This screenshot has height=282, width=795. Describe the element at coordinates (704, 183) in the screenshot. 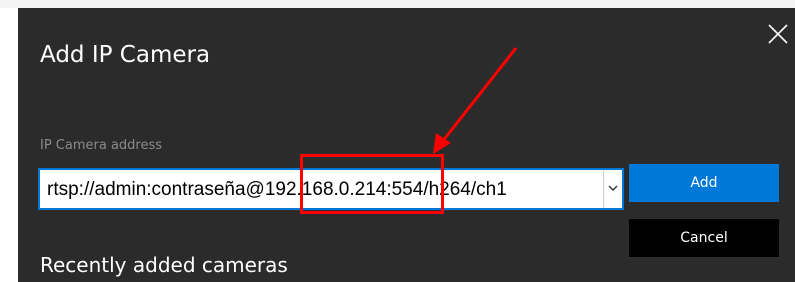

I see `add-button: Add` at that location.